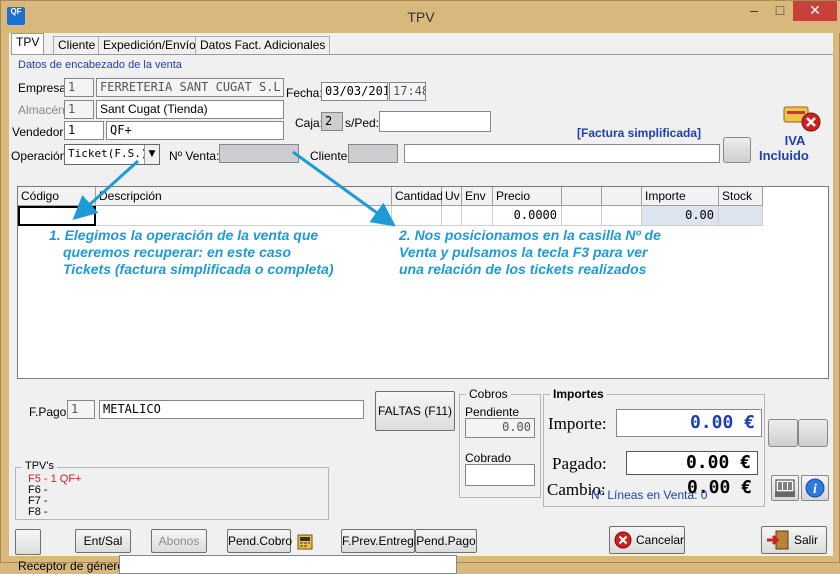 Image resolution: width=840 pixels, height=574 pixels. What do you see at coordinates (530, 235) in the screenshot?
I see `annotation-two-line1: 2. Nos posicionamos en la casilla Nº de` at bounding box center [530, 235].